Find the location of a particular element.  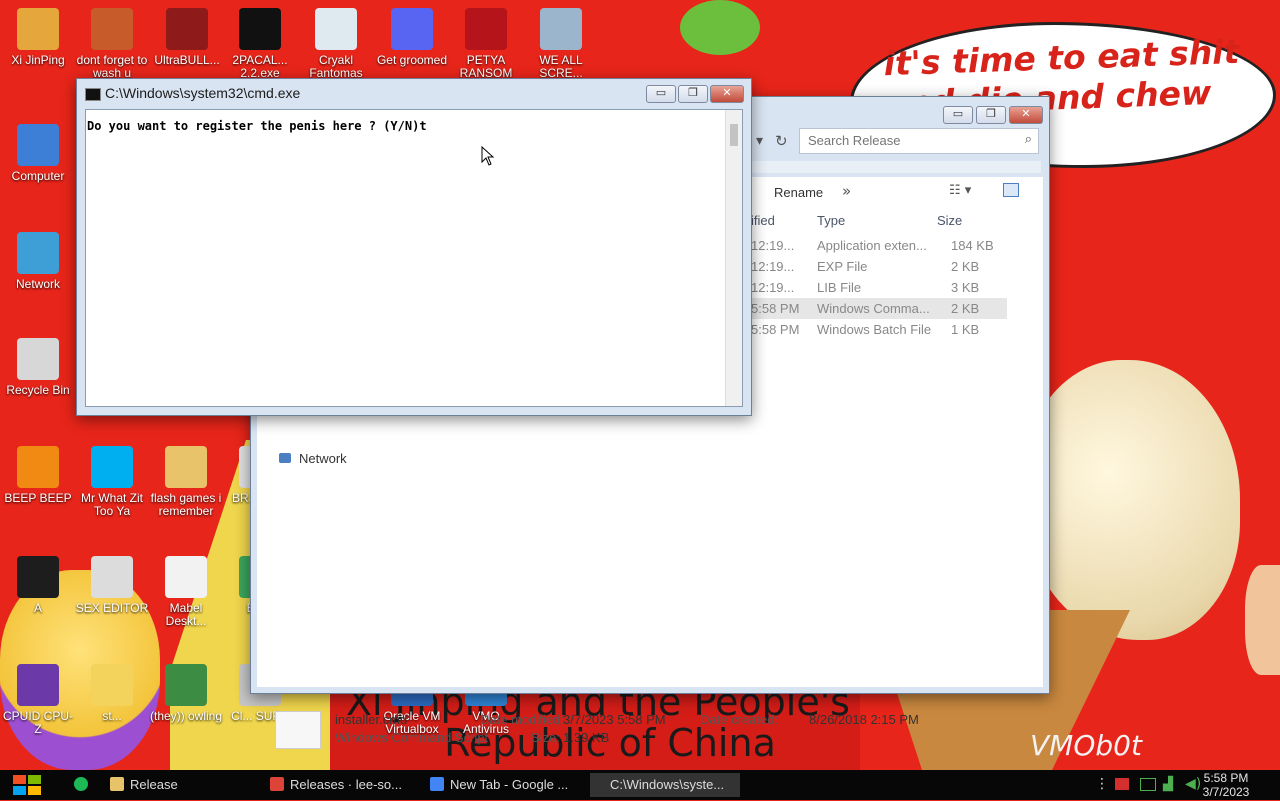

details-kind: Windows Command Script is located at coordinates (412, 737).